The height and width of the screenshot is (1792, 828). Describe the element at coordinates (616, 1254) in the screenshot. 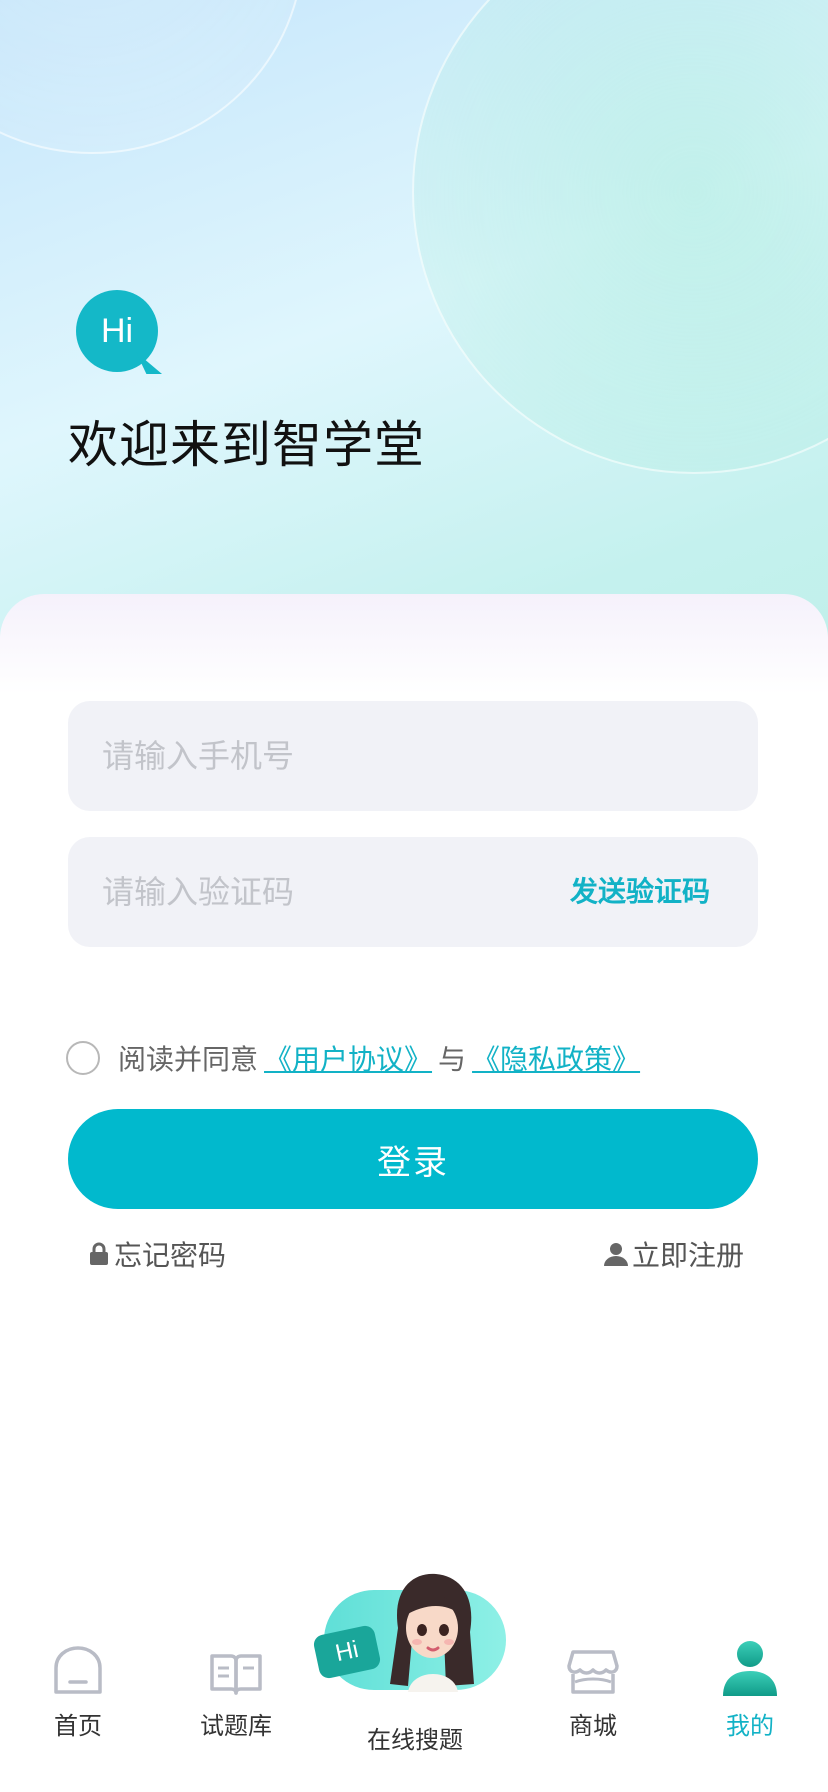

I see `person-icon` at that location.